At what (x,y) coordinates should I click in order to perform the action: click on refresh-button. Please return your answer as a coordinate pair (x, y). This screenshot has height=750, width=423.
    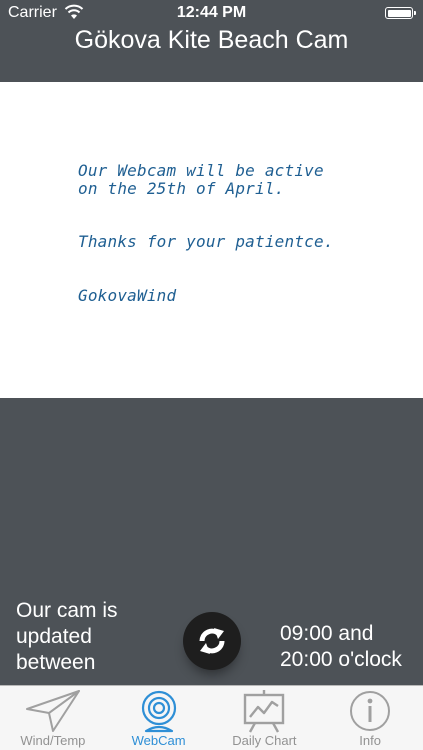
    Looking at the image, I should click on (212, 641).